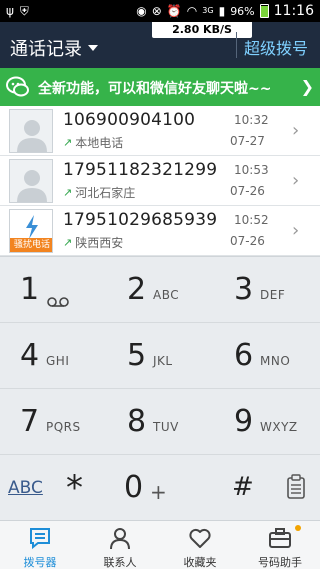 This screenshot has height=569, width=320. Describe the element at coordinates (298, 528) in the screenshot. I see `notification-dot` at that location.